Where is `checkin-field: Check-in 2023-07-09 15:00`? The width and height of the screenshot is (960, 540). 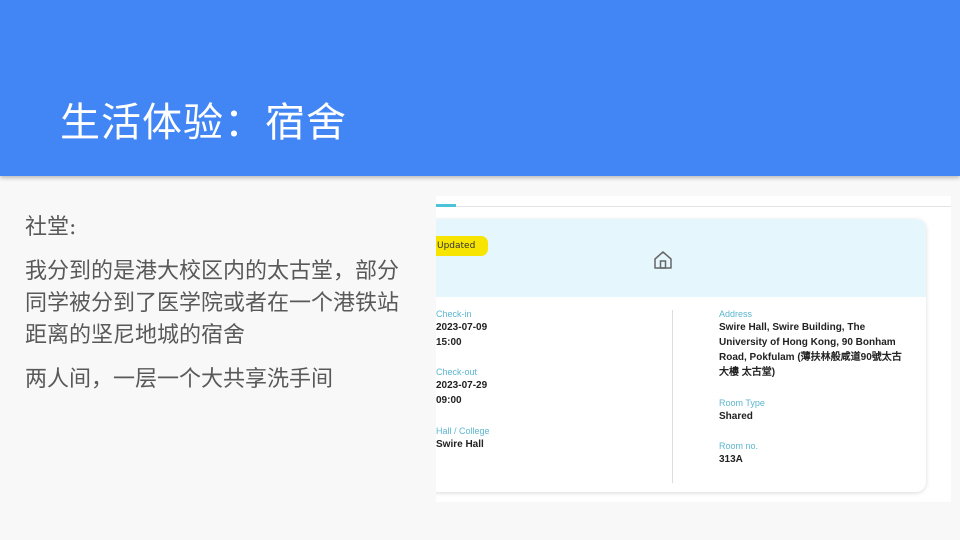
checkin-field: Check-in 2023-07-09 15:00 is located at coordinates (461, 329).